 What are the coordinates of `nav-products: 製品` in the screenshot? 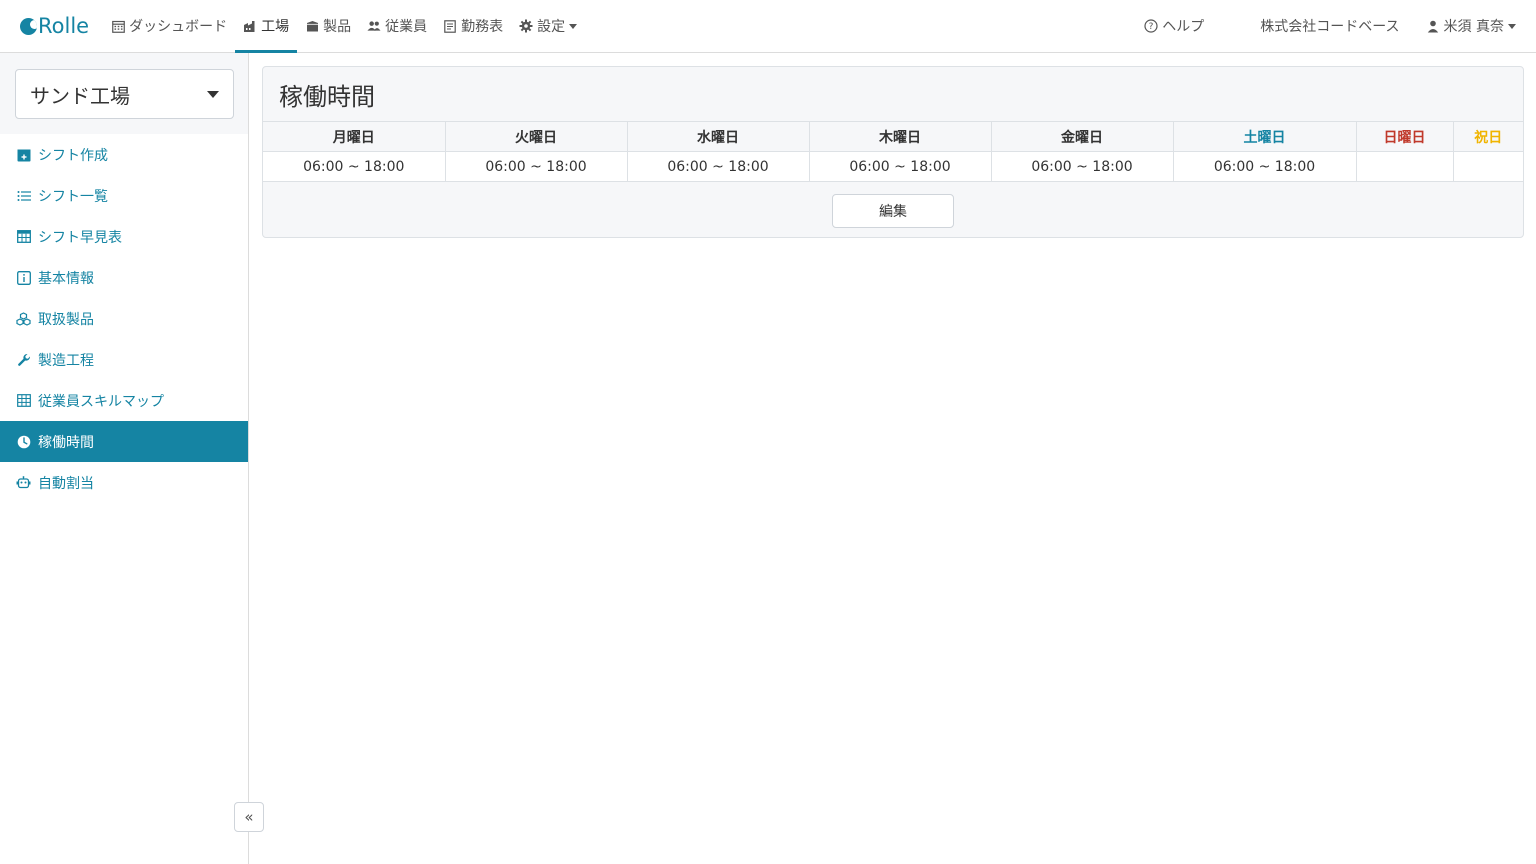 It's located at (328, 26).